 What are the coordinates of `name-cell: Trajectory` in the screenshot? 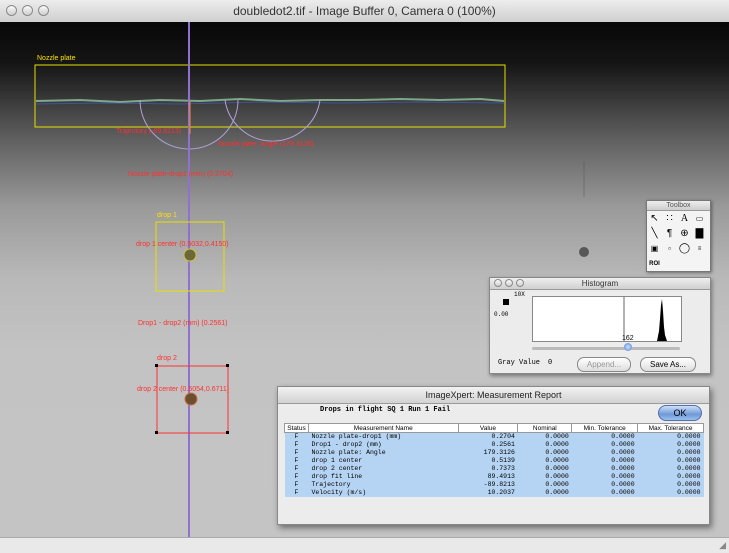 It's located at (383, 485).